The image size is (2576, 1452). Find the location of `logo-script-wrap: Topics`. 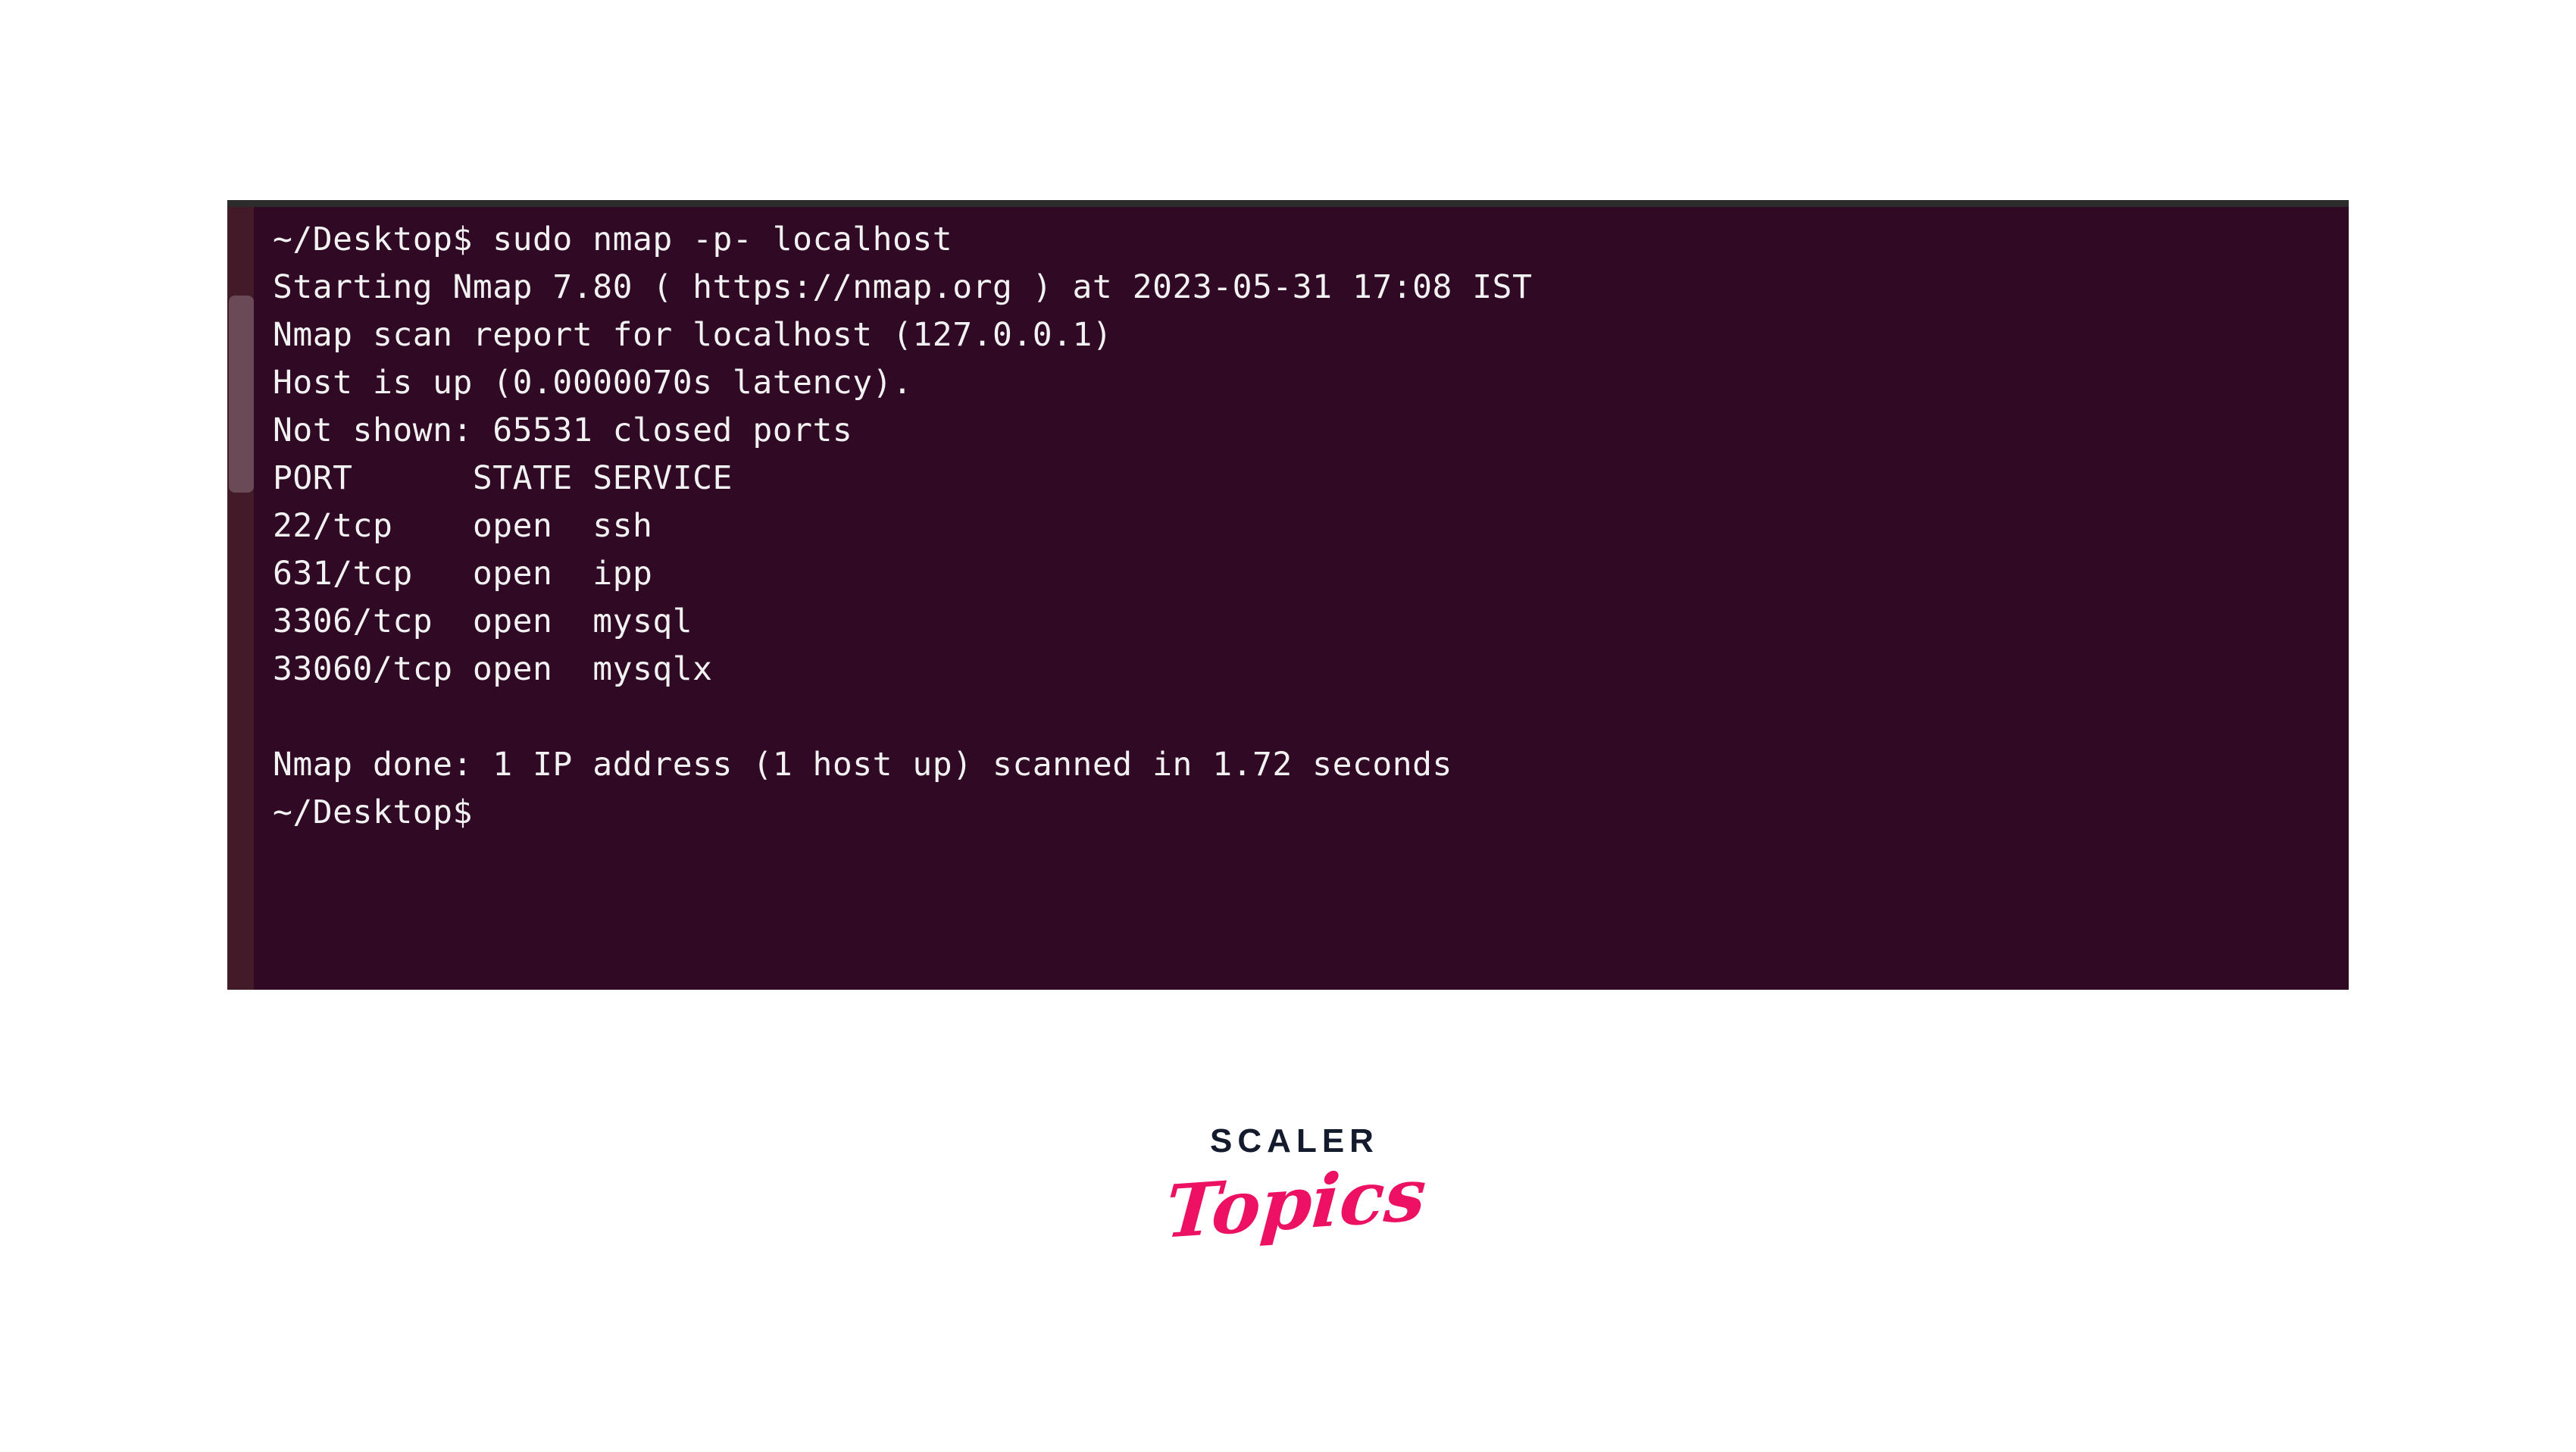

logo-script-wrap: Topics is located at coordinates (1296, 1211).